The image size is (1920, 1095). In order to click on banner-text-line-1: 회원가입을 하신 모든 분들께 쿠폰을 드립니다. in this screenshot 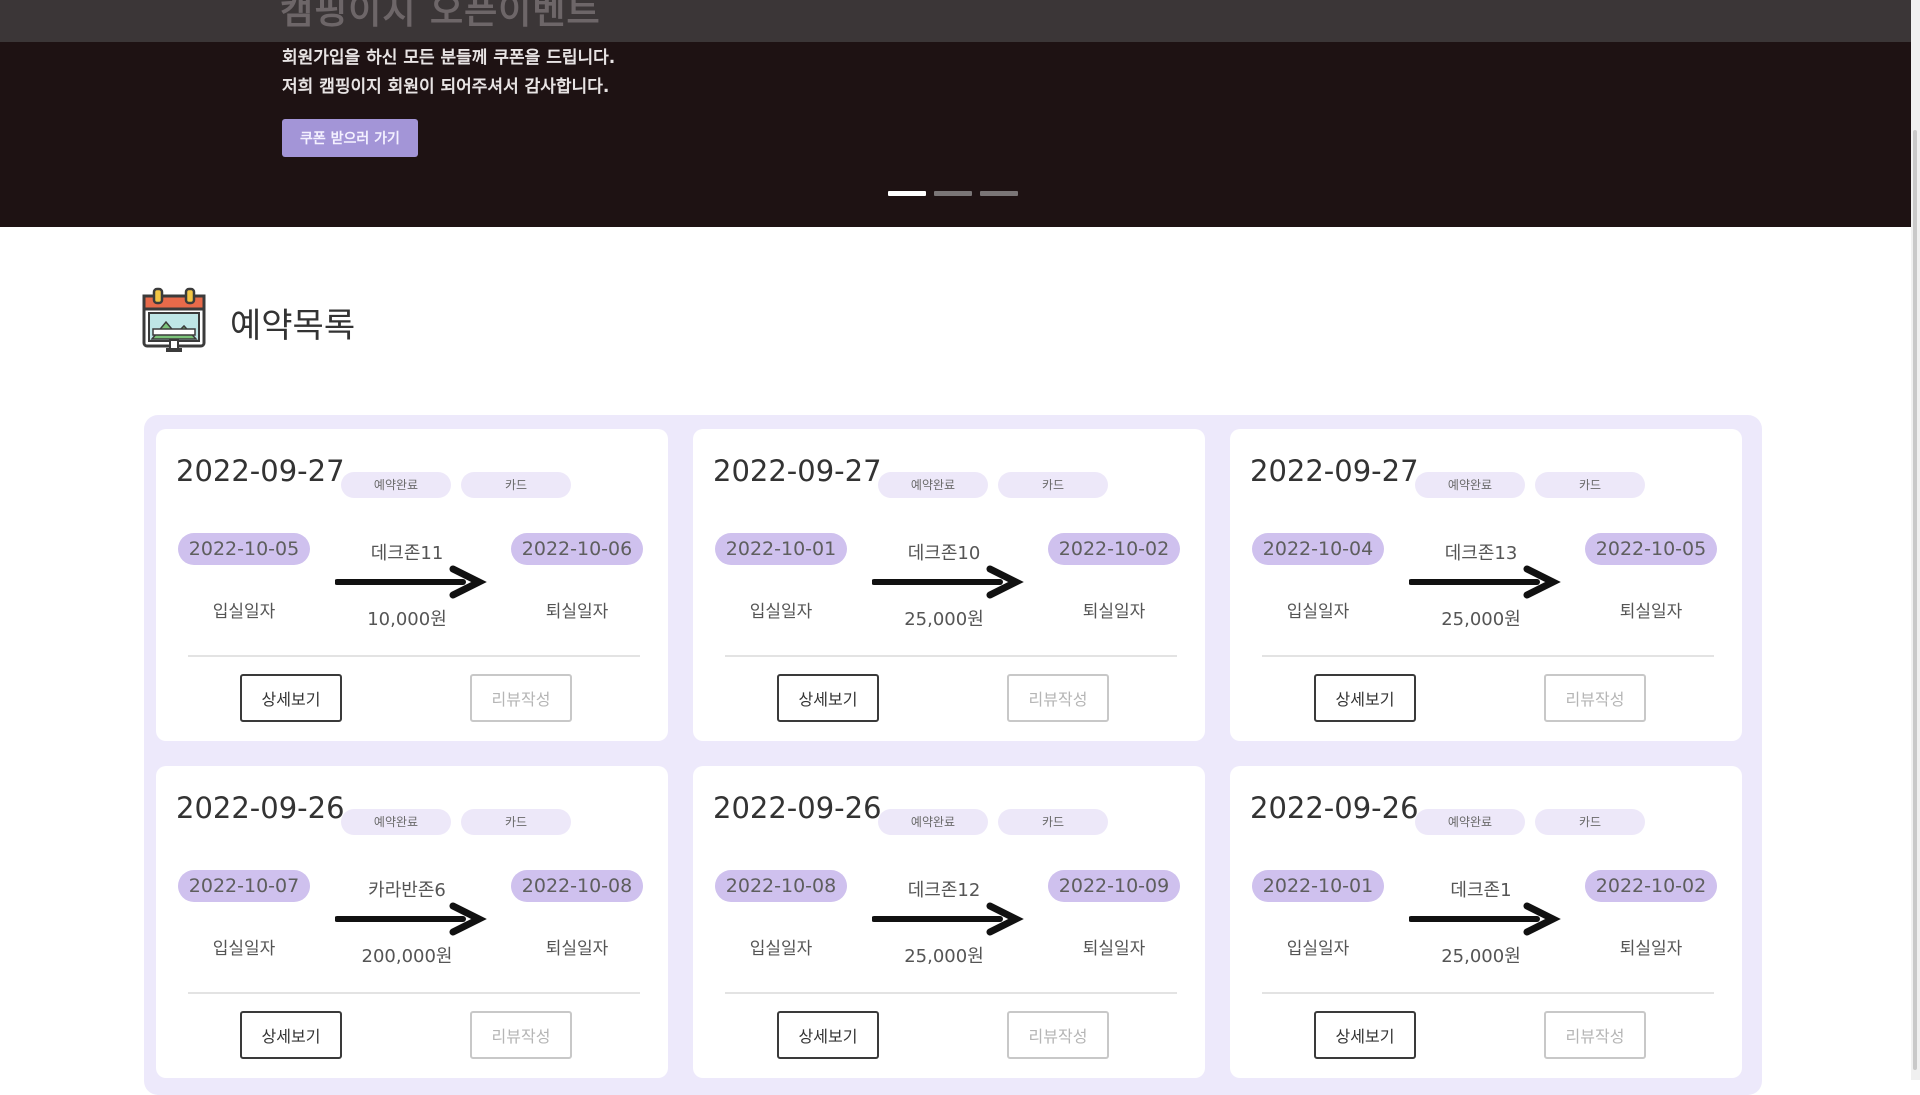, I will do `click(449, 58)`.